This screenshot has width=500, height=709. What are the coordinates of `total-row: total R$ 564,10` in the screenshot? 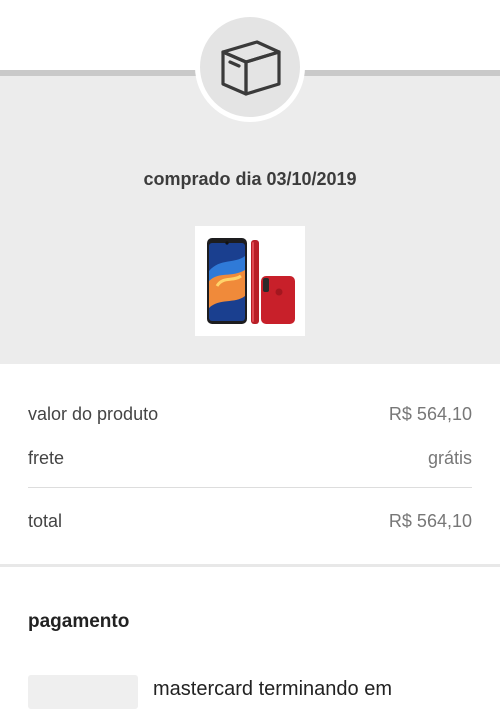 It's located at (250, 521).